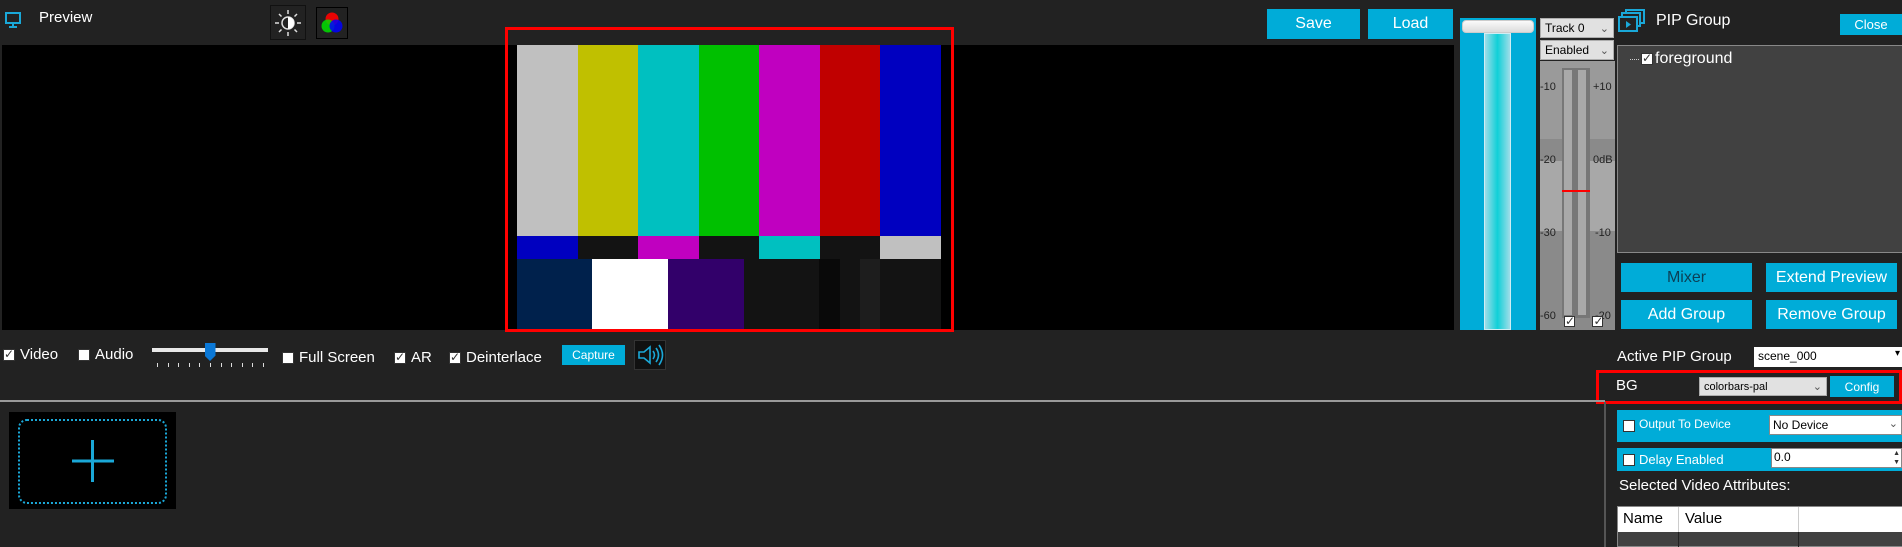 The image size is (1902, 547). Describe the element at coordinates (400, 357) in the screenshot. I see `ar-checkbox` at that location.